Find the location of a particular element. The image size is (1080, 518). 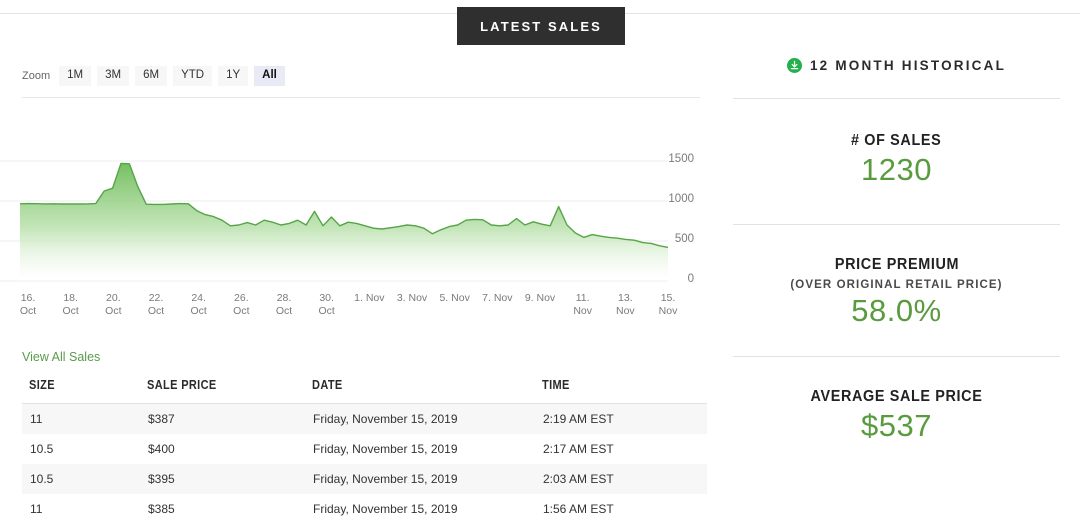

x-axis-tick-label: 24. Oct is located at coordinates (198, 304).